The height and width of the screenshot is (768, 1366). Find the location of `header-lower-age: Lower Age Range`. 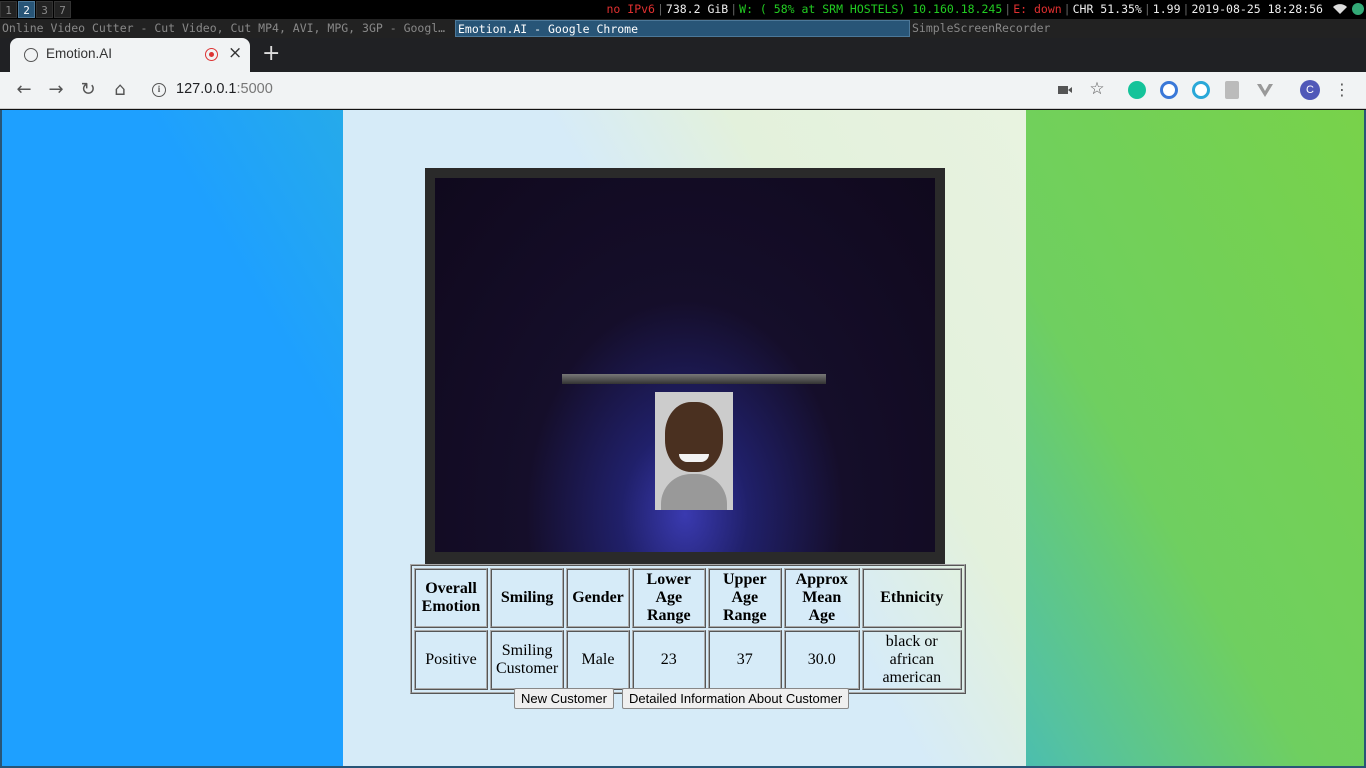

header-lower-age: Lower Age Range is located at coordinates (668, 598).